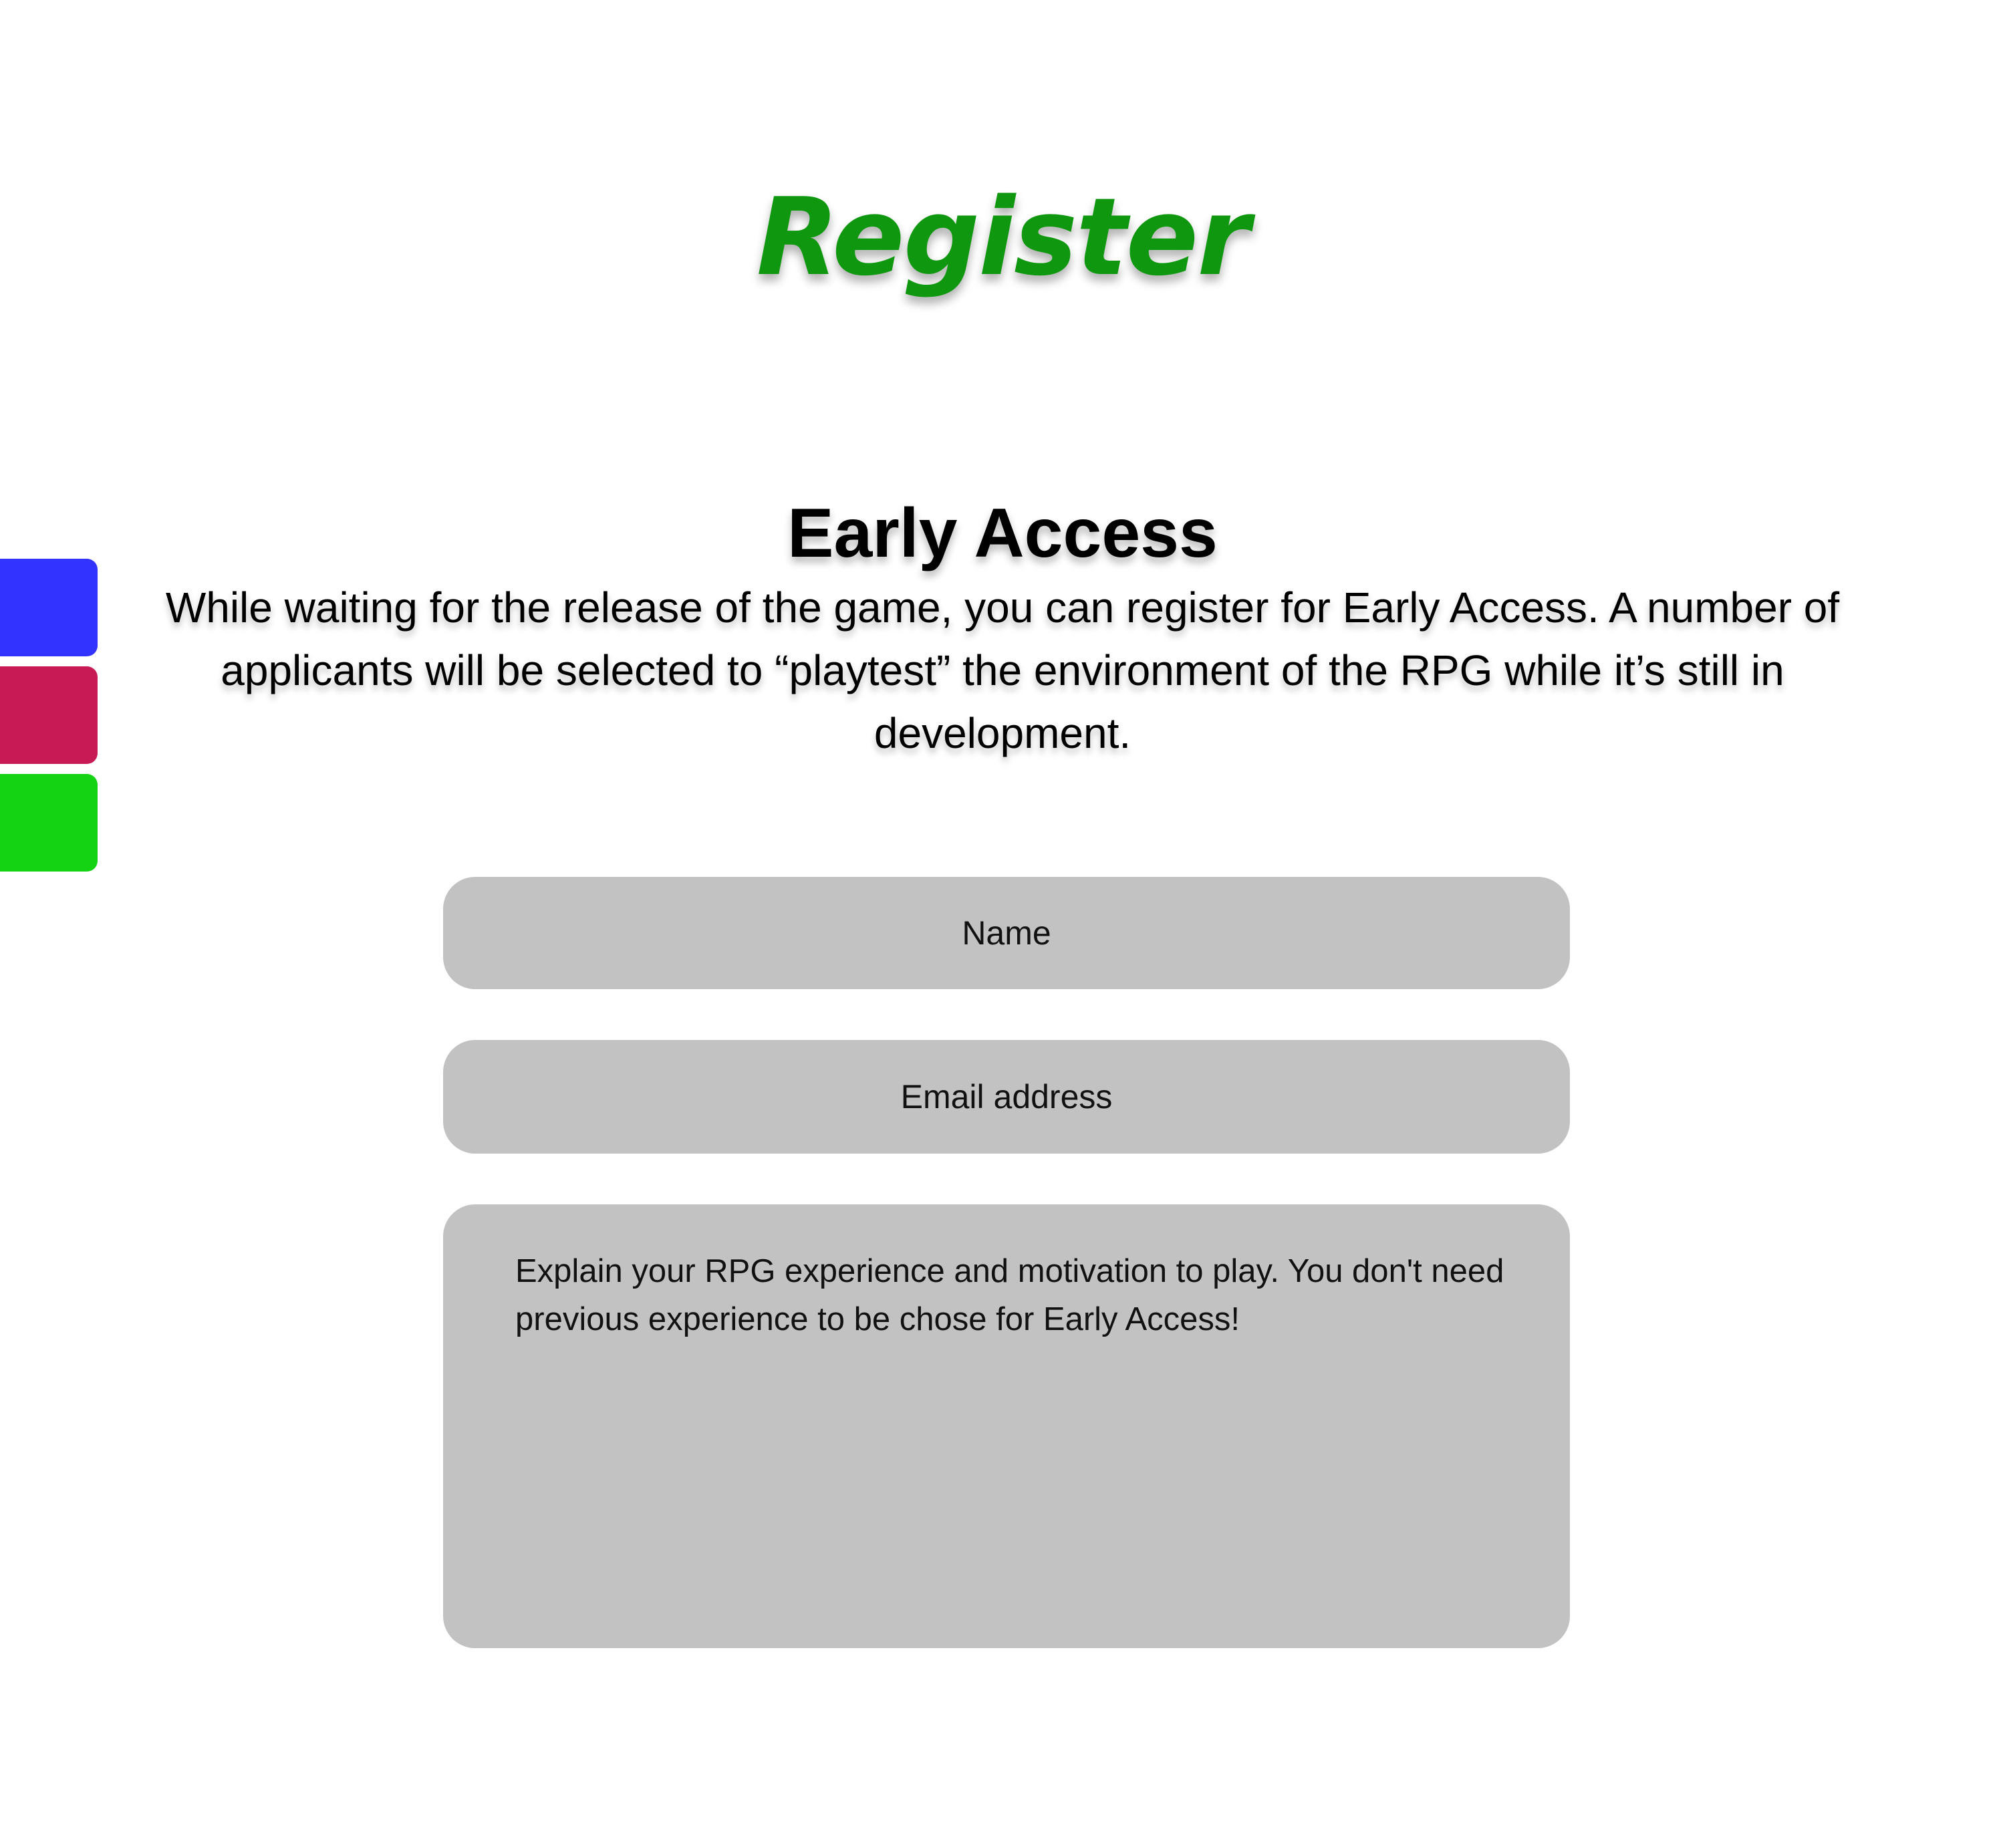  I want to click on early-access-heading: Early Access, so click(1002, 533).